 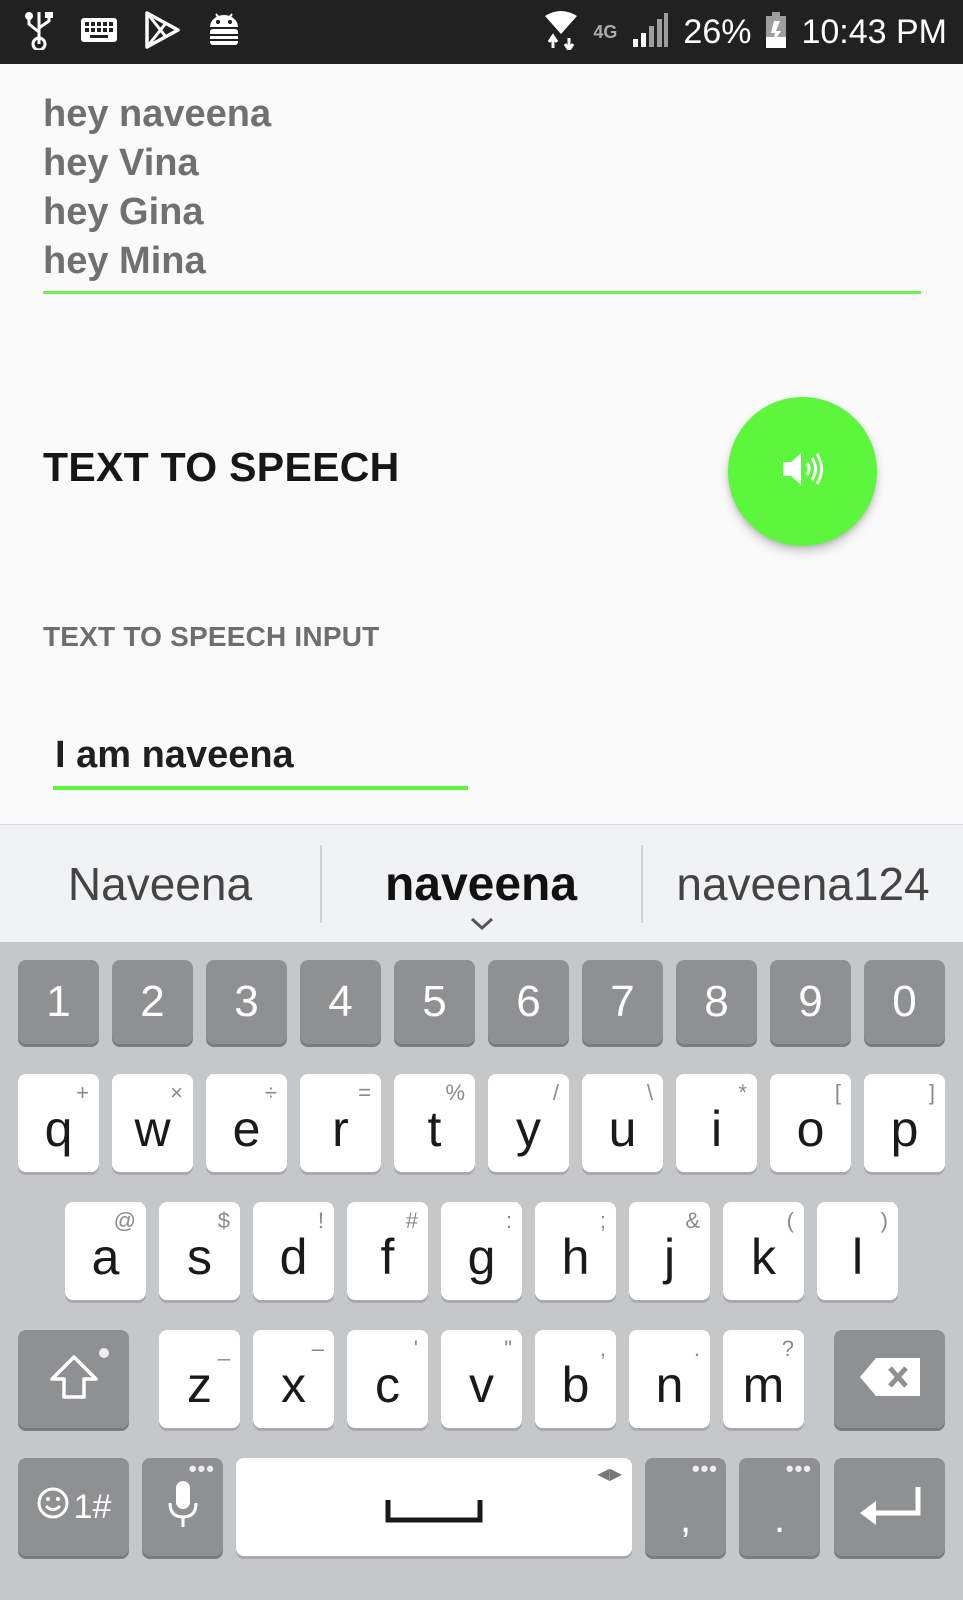 What do you see at coordinates (152, 1123) in the screenshot?
I see `key-w: w ×` at bounding box center [152, 1123].